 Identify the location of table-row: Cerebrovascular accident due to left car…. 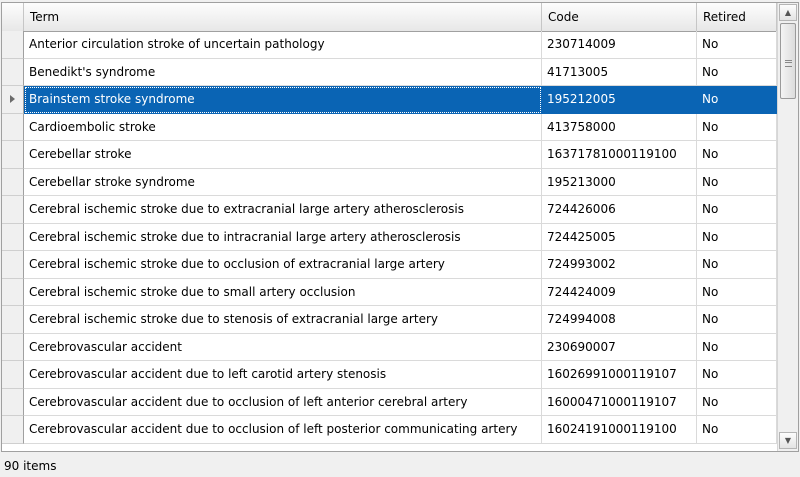
(389, 375).